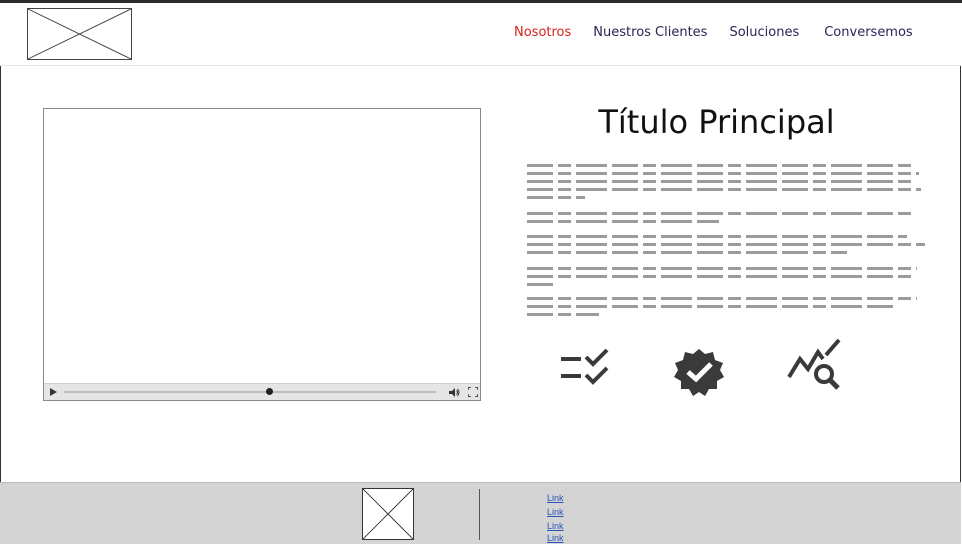  I want to click on play-icon, so click(53, 392).